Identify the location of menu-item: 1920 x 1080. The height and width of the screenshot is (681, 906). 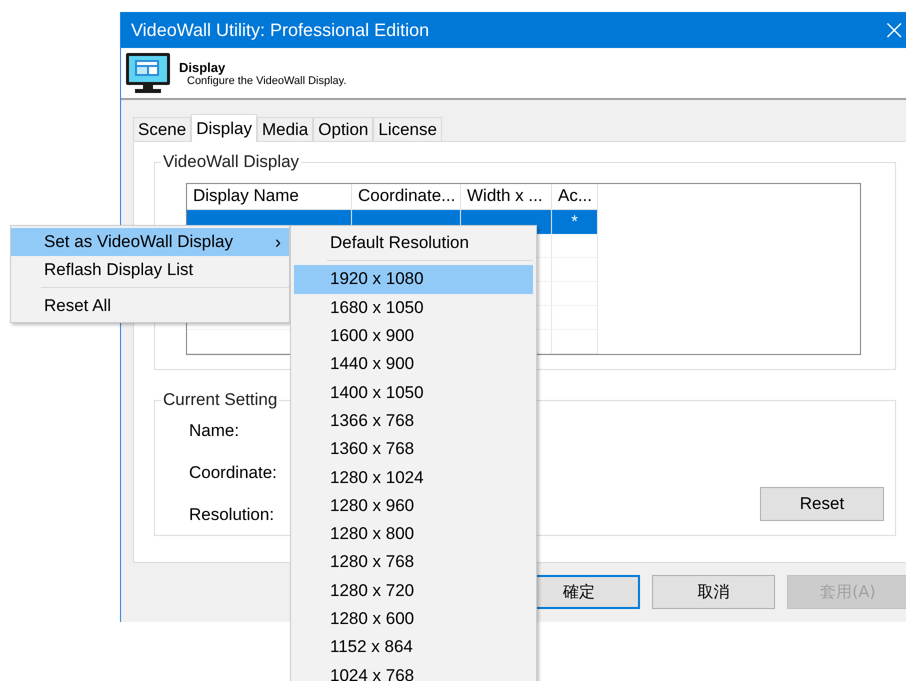
(413, 279).